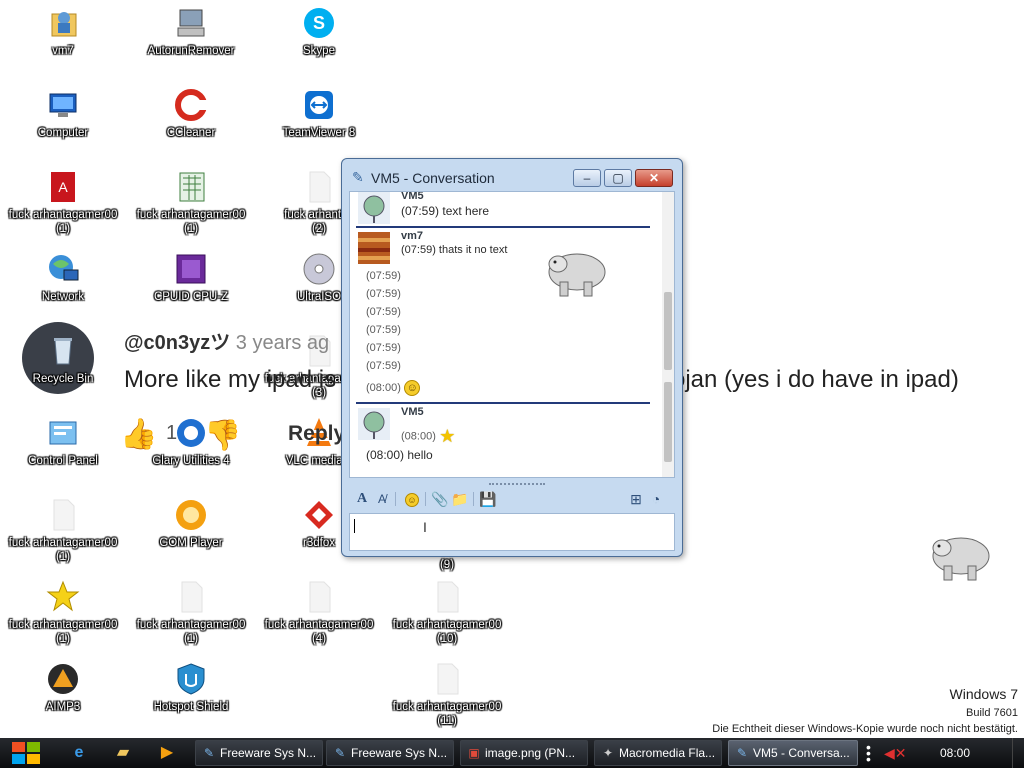  Describe the element at coordinates (512, 497) in the screenshot. I see `format-toolbar: A A̸ ☺ 📎 📁 💾 ⊞ ◔` at that location.